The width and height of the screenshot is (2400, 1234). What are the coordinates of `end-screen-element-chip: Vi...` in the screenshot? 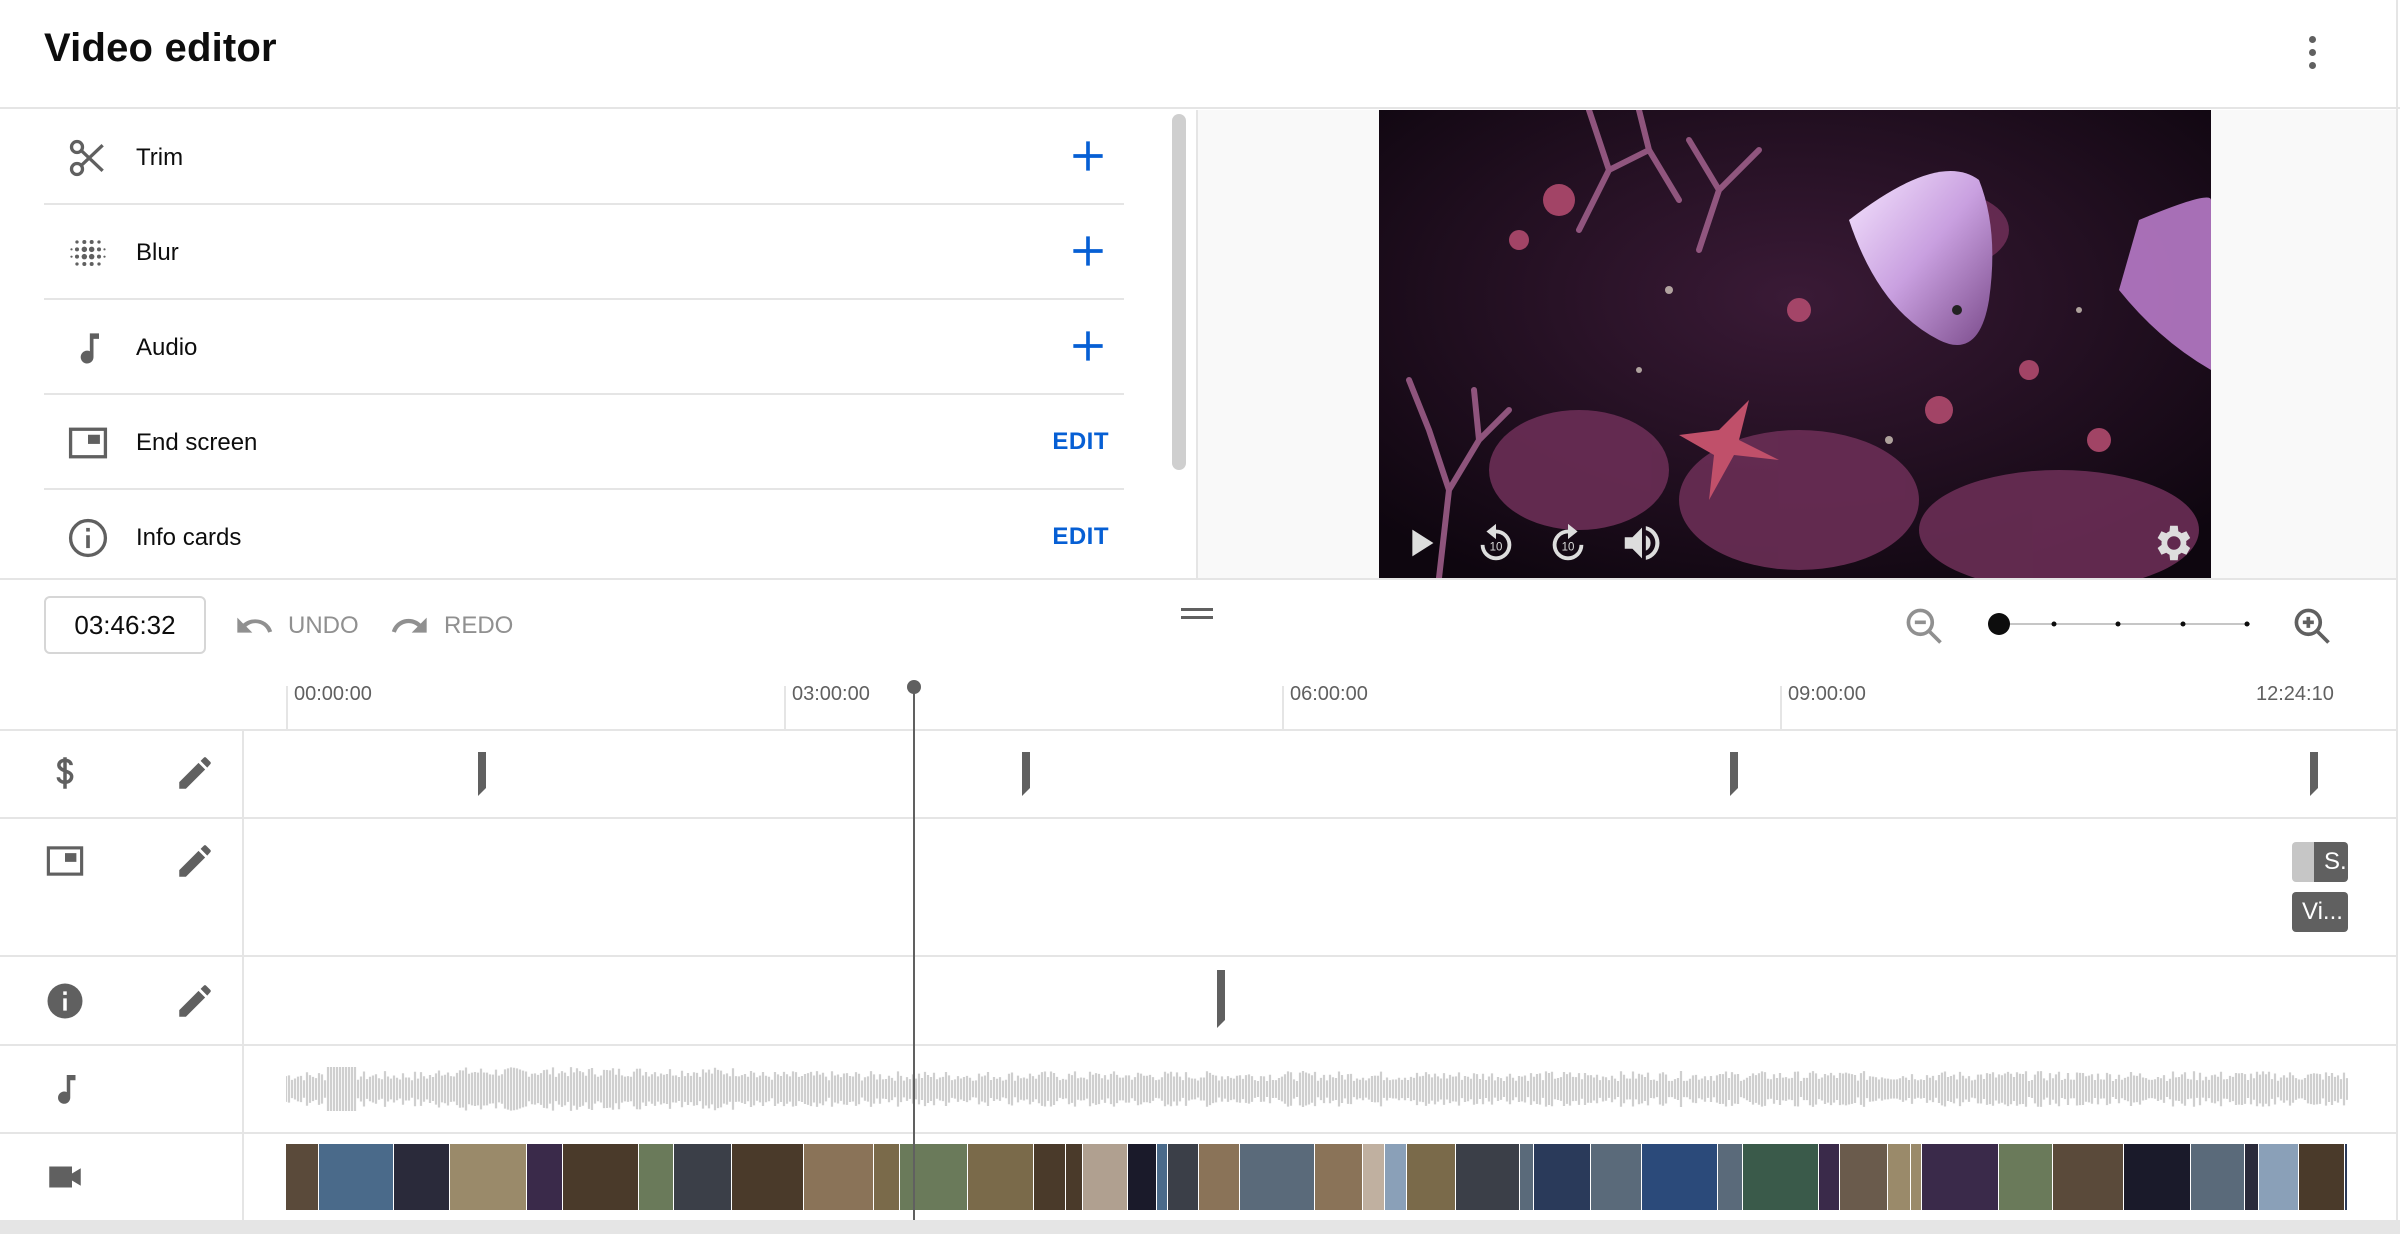 It's located at (2320, 912).